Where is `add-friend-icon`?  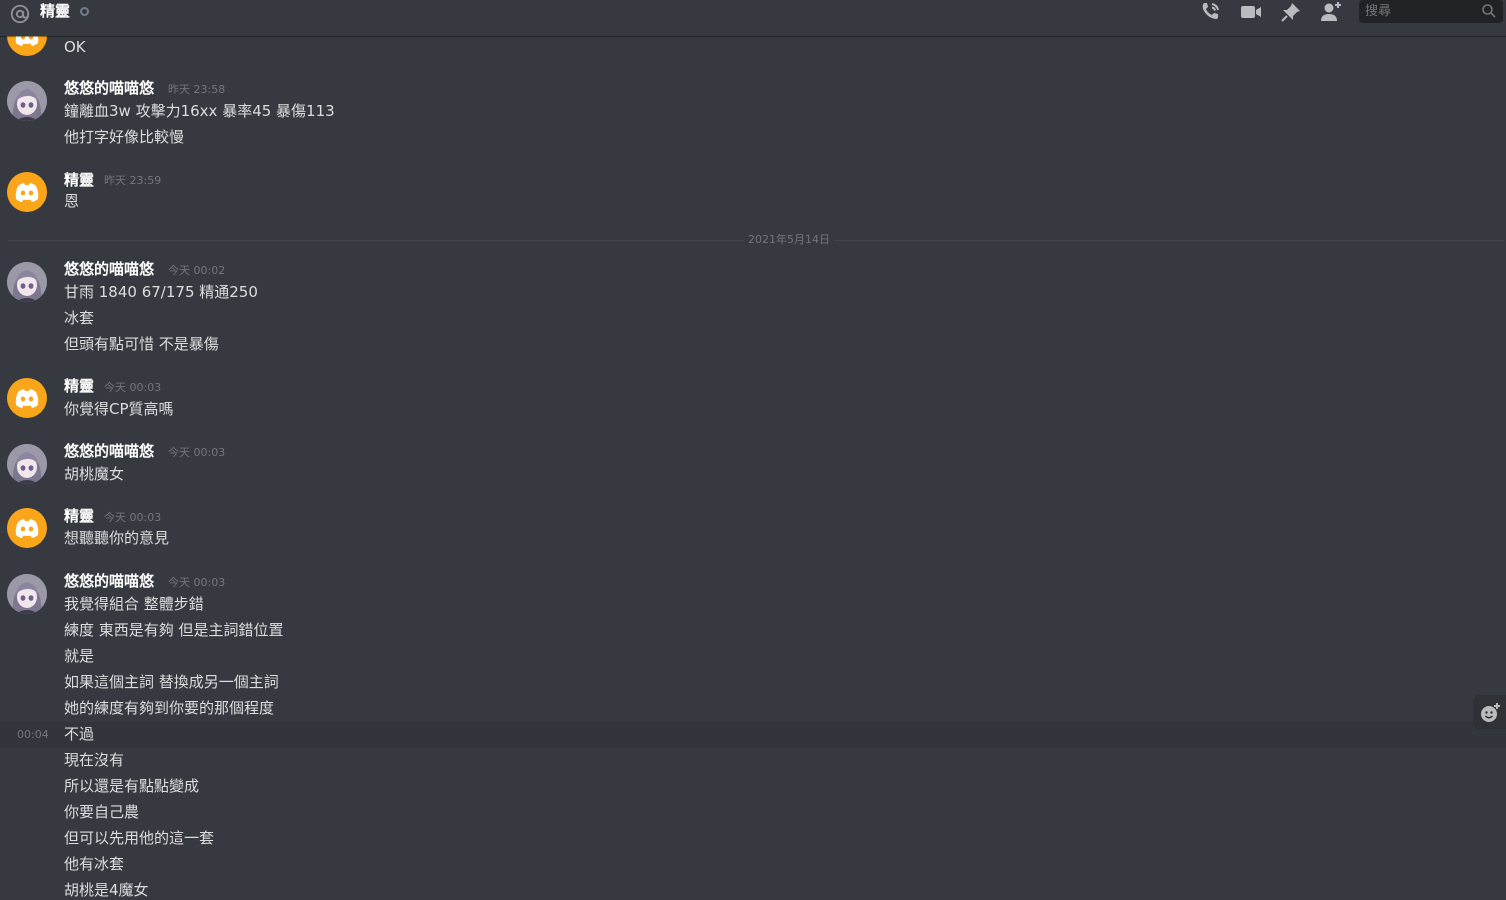 add-friend-icon is located at coordinates (1331, 12).